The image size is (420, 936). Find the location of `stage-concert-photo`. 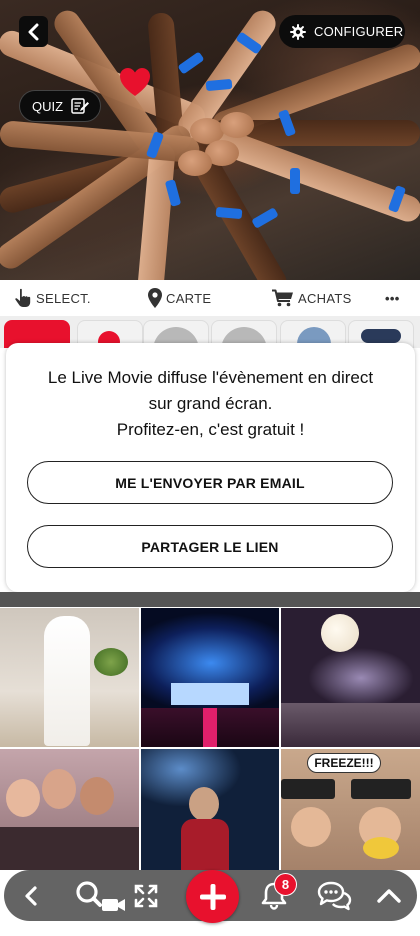

stage-concert-photo is located at coordinates (210, 677).